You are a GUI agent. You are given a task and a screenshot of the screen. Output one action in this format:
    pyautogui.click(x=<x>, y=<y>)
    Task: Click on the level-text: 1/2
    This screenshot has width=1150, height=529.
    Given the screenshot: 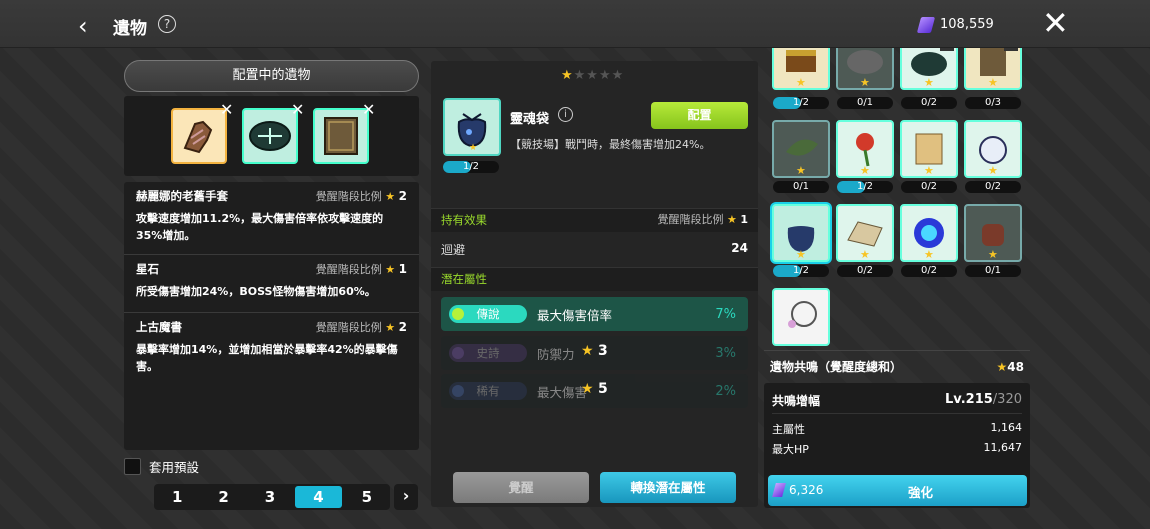 What is the action you would take?
    pyautogui.click(x=865, y=186)
    